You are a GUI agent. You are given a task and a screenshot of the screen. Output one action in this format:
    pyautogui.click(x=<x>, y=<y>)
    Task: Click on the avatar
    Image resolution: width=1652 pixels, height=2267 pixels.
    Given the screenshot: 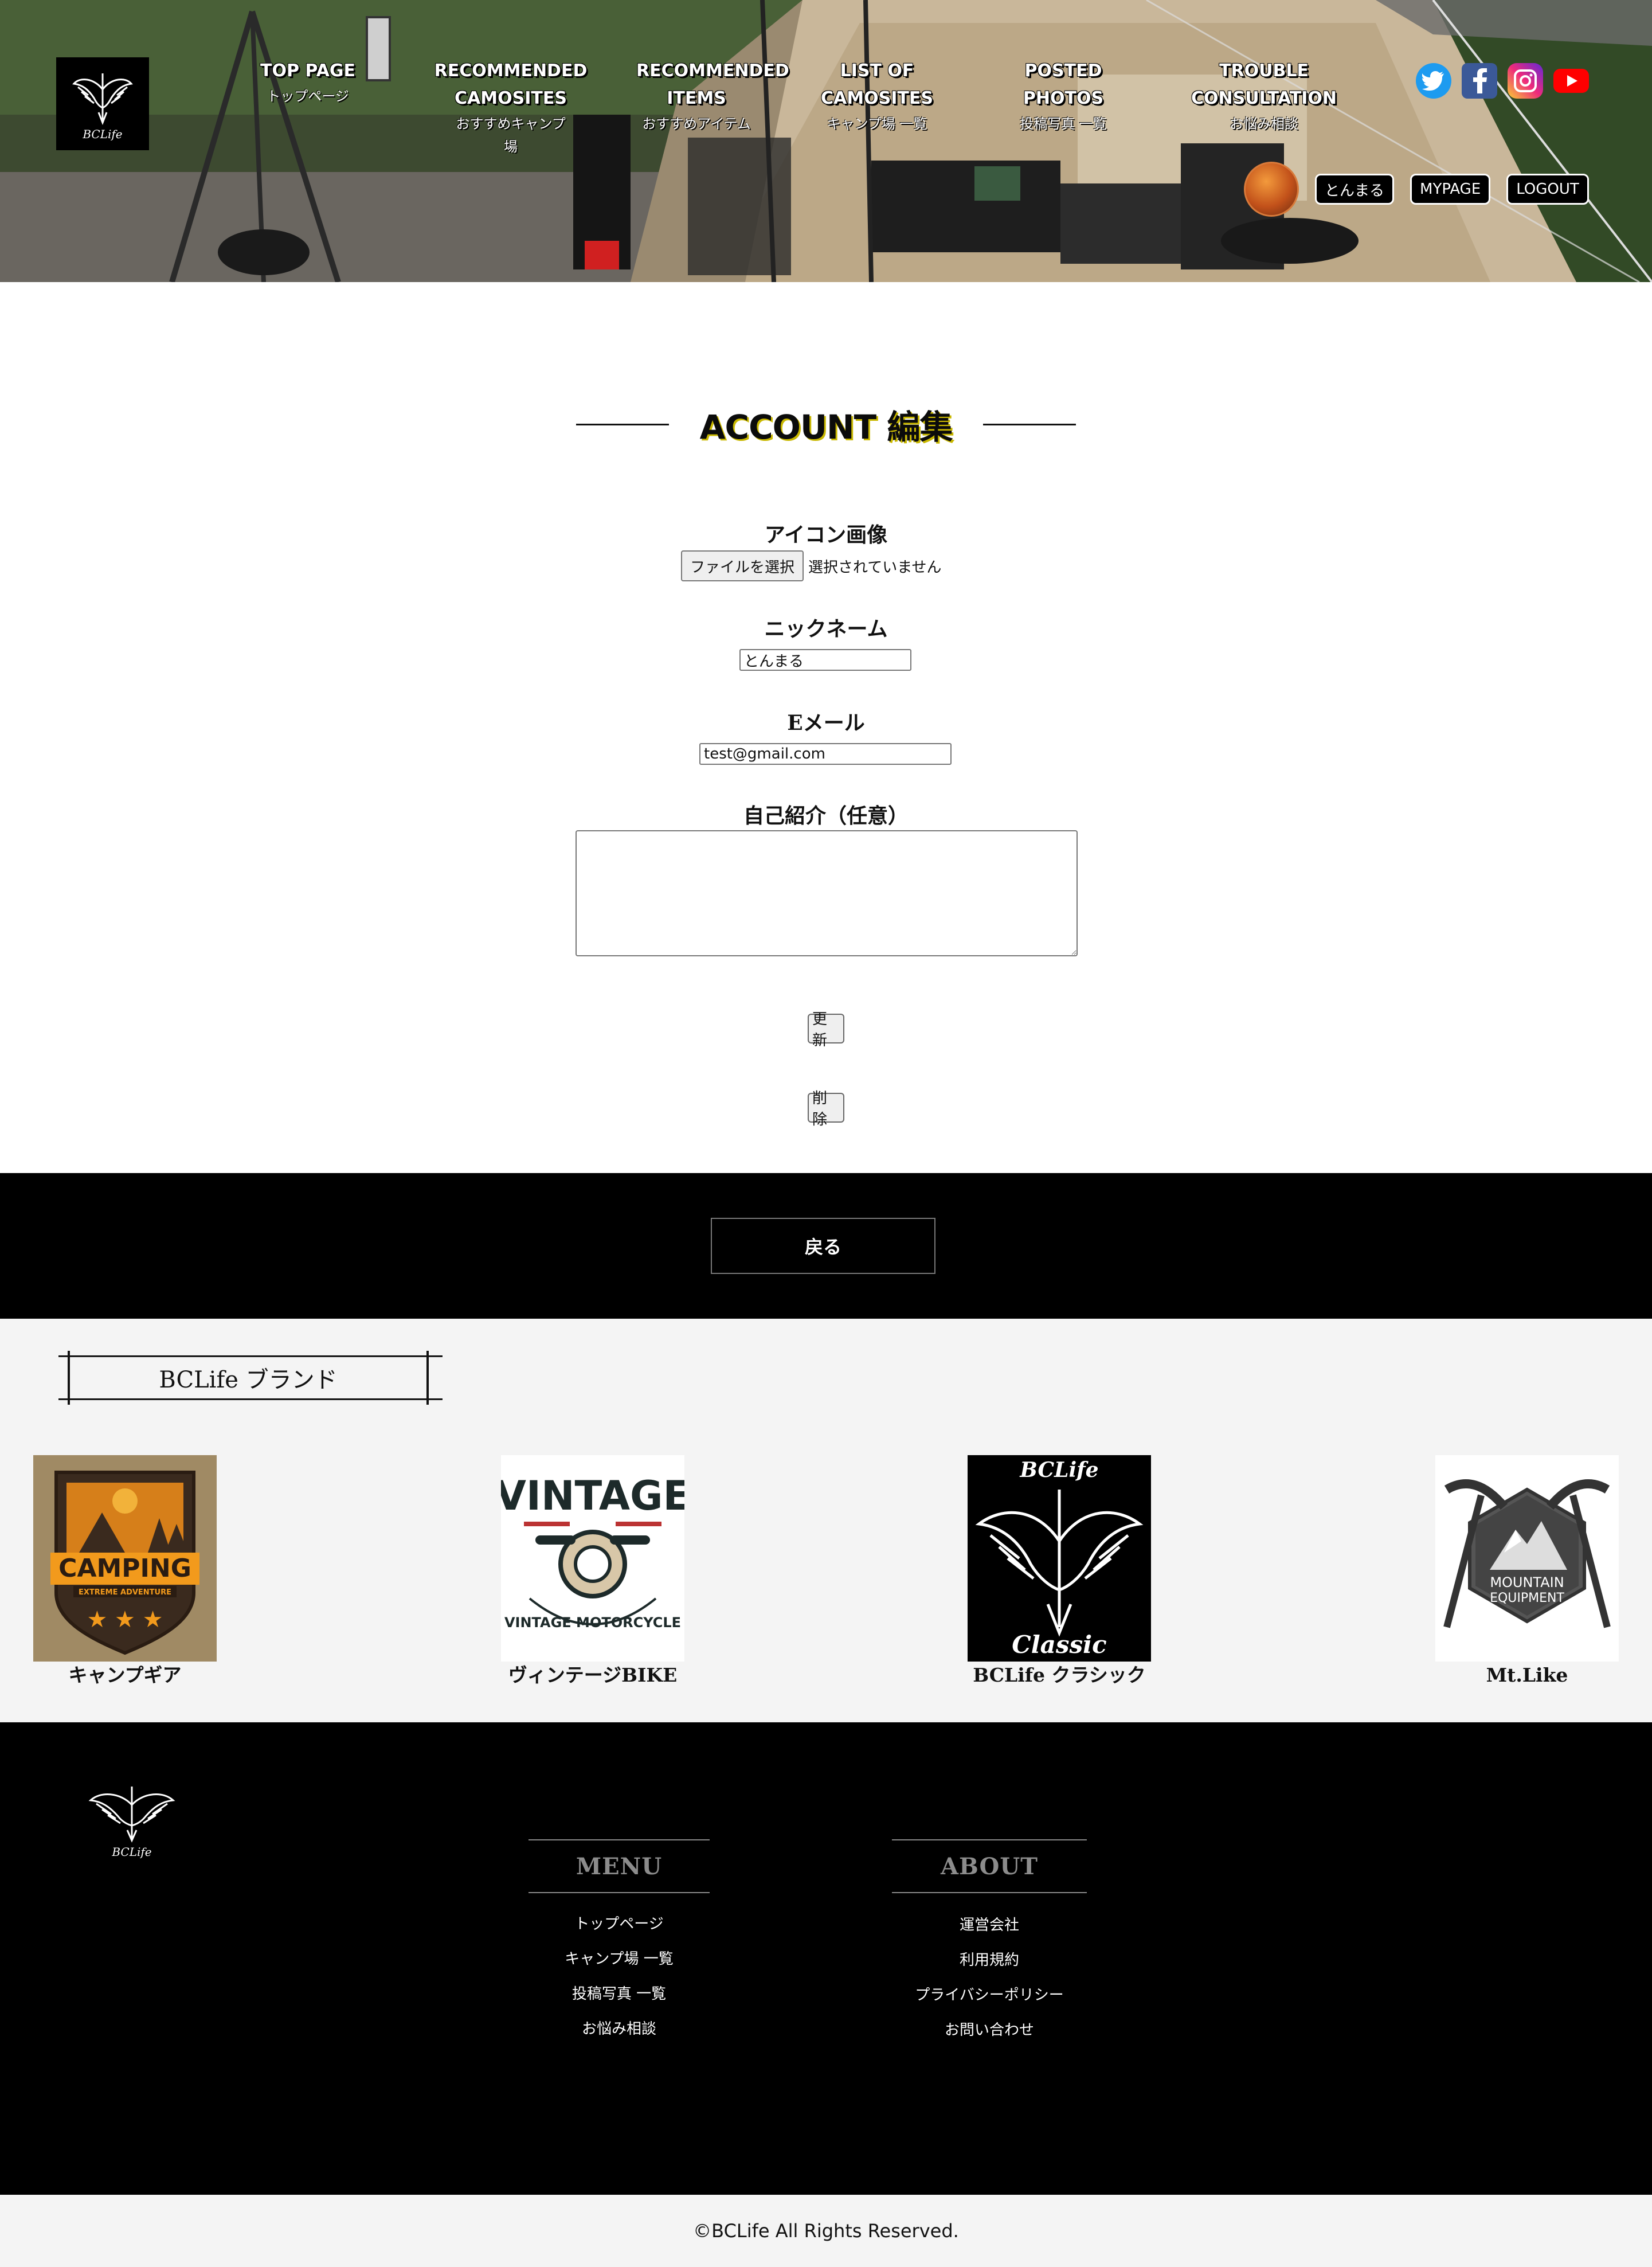 What is the action you would take?
    pyautogui.click(x=1271, y=189)
    